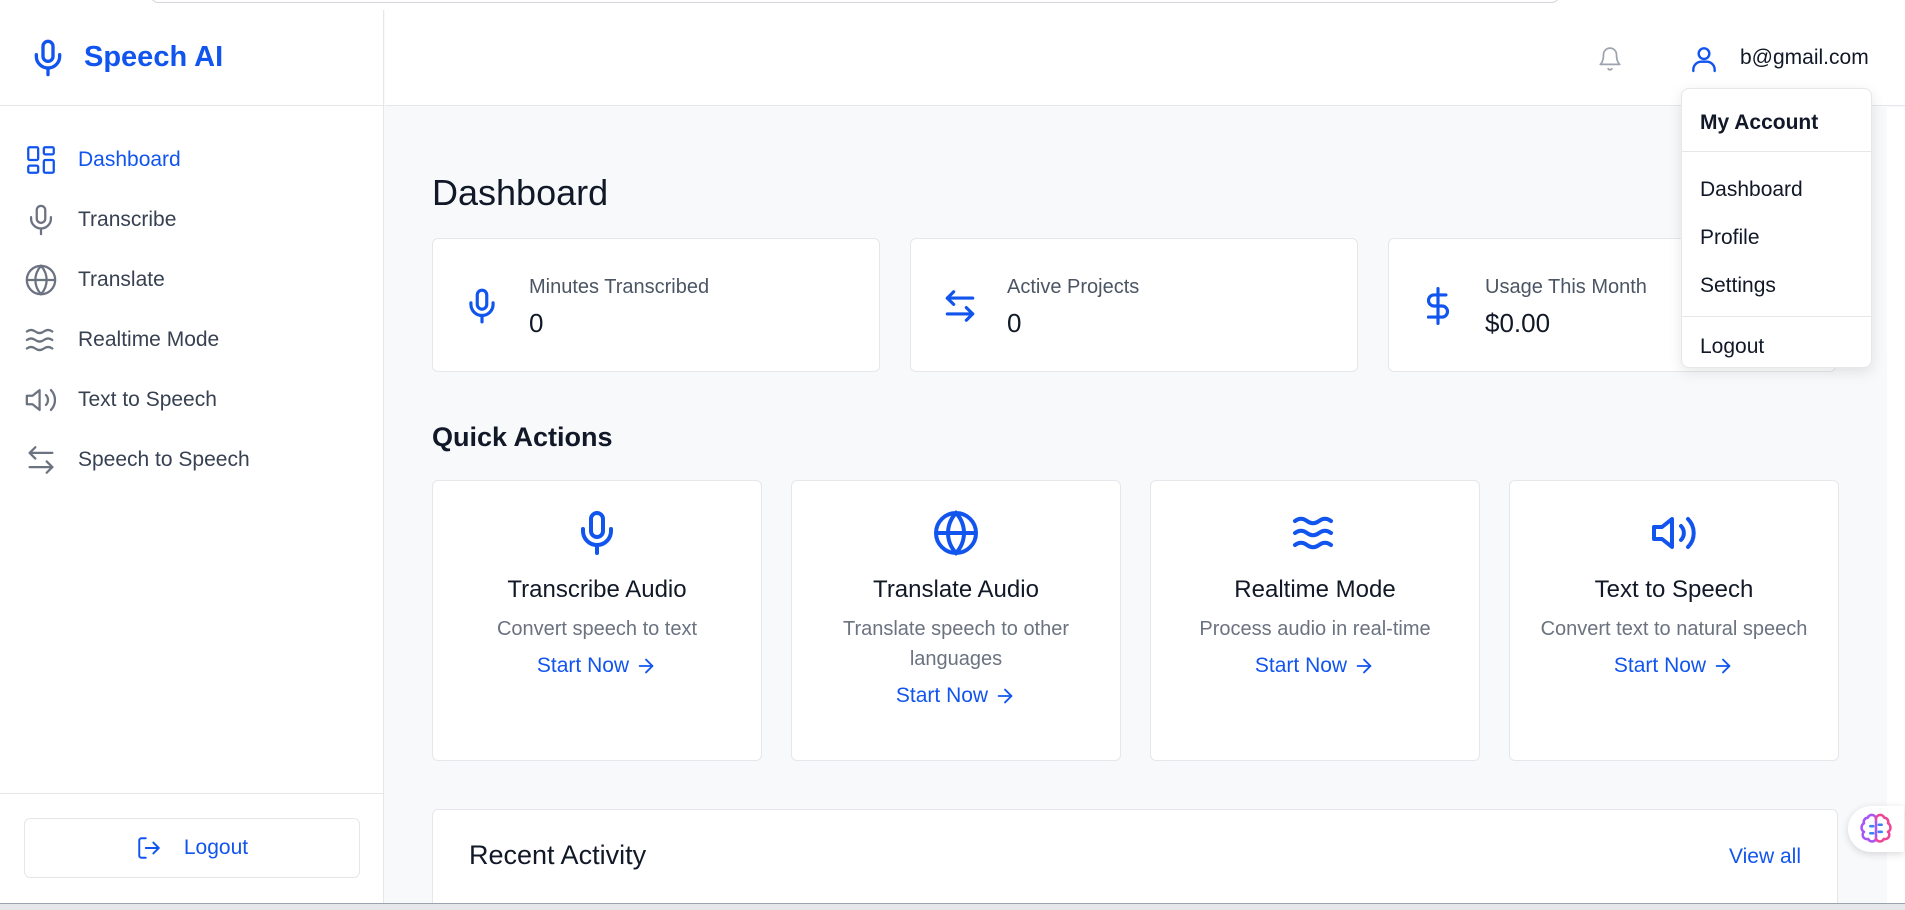 This screenshot has height=910, width=1905. I want to click on dropdown-item-profile: Profile, so click(1776, 238).